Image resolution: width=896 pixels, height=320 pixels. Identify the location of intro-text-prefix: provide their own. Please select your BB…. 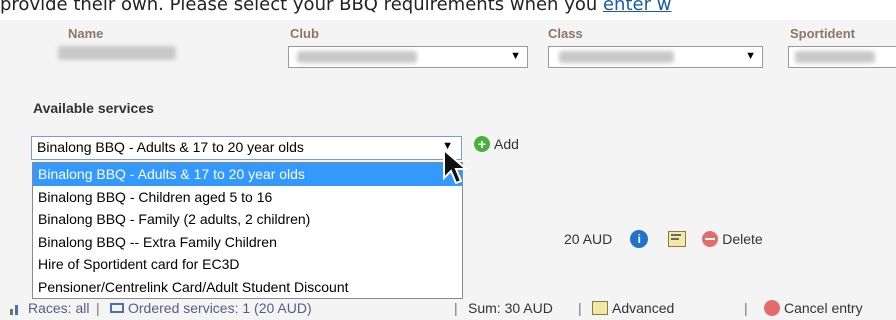
(301, 7).